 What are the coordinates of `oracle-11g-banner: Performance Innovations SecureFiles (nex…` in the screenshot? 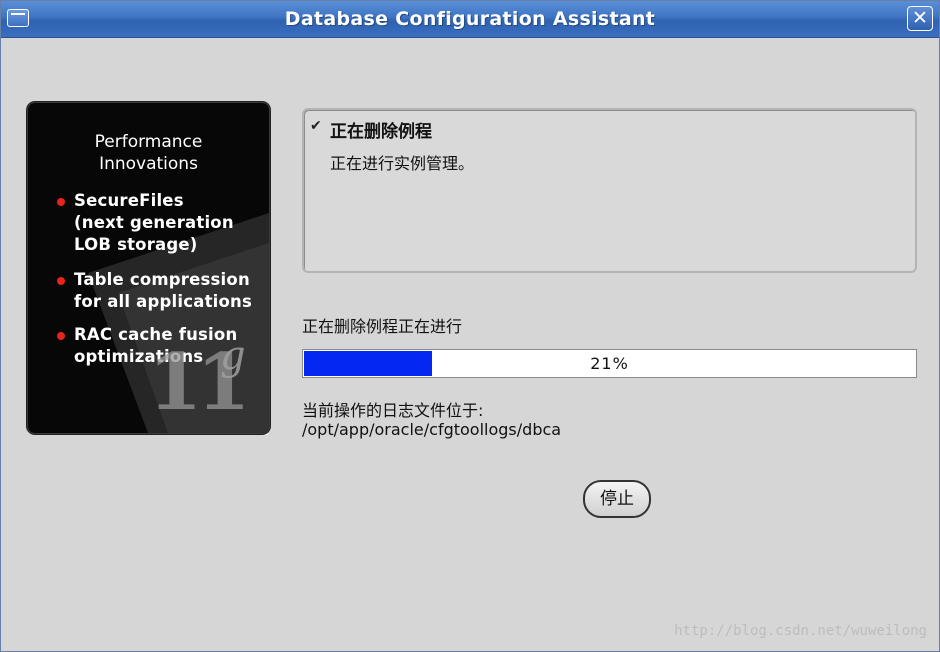 It's located at (148, 268).